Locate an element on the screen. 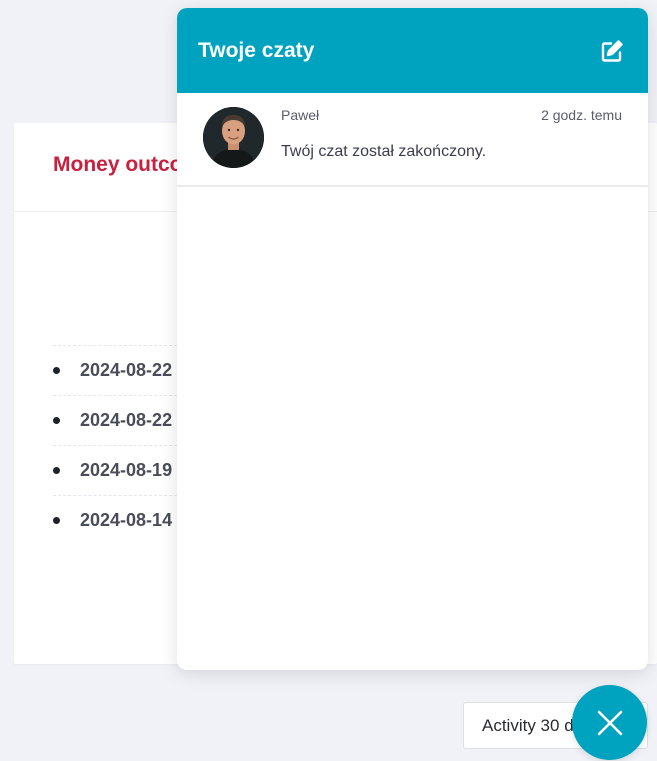 This screenshot has width=657, height=761. card-title: Money outco is located at coordinates (118, 164).